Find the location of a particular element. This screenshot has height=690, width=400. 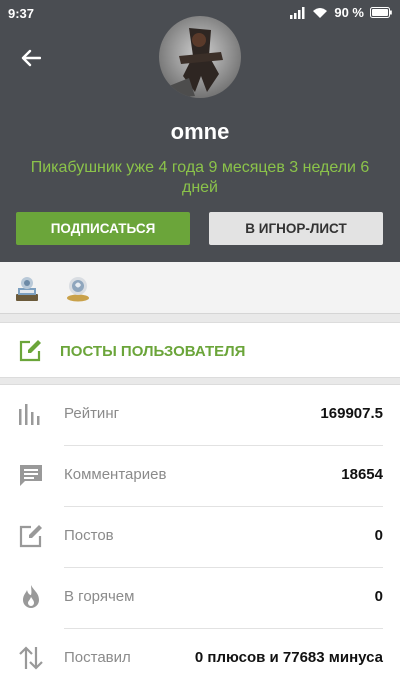

username: omne is located at coordinates (200, 131).